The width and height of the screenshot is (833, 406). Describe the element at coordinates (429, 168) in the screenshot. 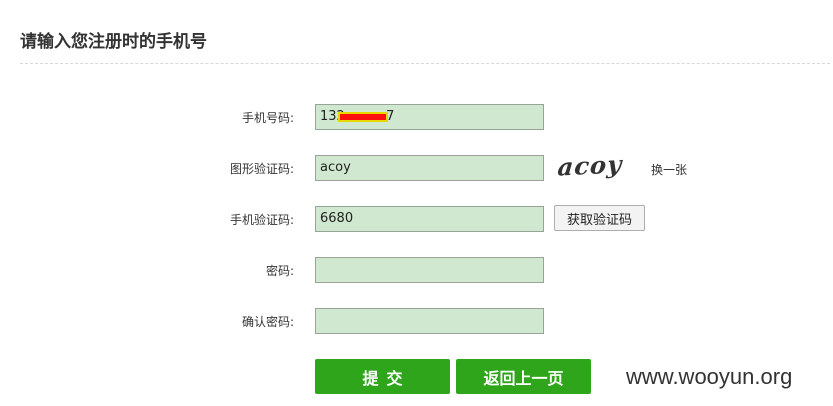

I see `captcha-input` at that location.